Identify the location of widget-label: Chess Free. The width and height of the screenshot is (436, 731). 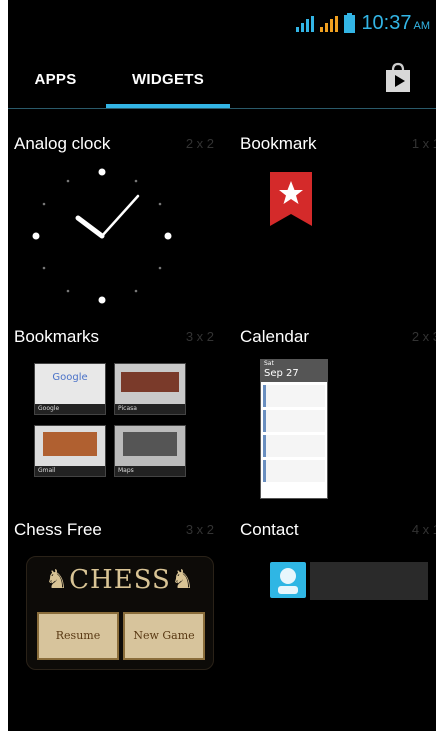
(58, 529).